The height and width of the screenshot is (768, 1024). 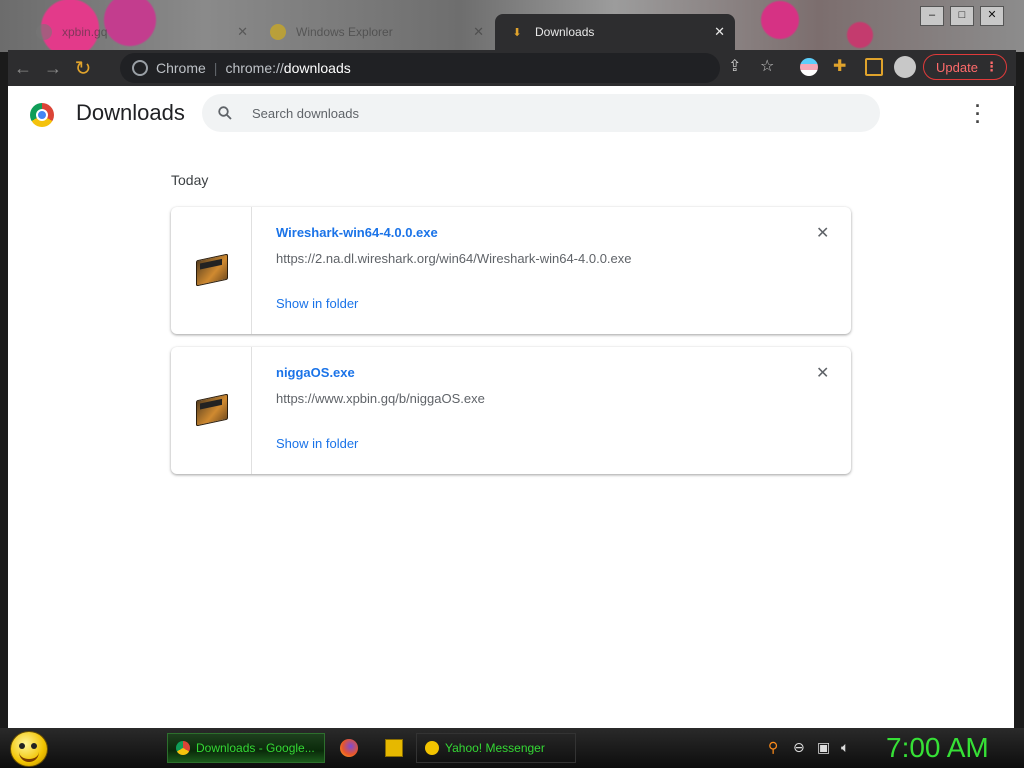 I want to click on chrome-icon, so click(x=183, y=748).